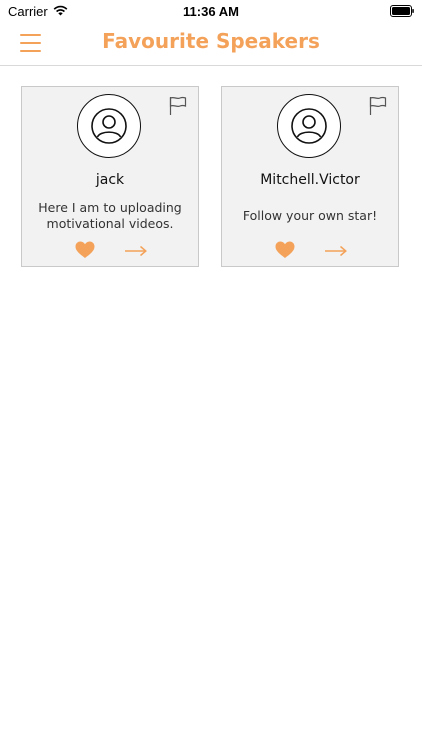 The width and height of the screenshot is (422, 750). I want to click on status-bar: Carrier 11:36 AM, so click(211, 11).